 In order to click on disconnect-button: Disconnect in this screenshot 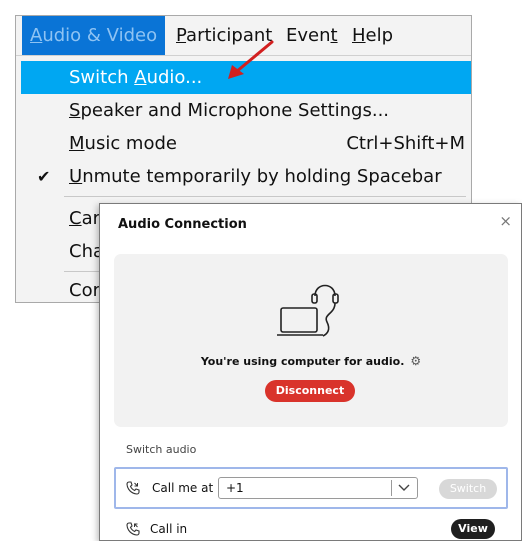, I will do `click(310, 391)`.